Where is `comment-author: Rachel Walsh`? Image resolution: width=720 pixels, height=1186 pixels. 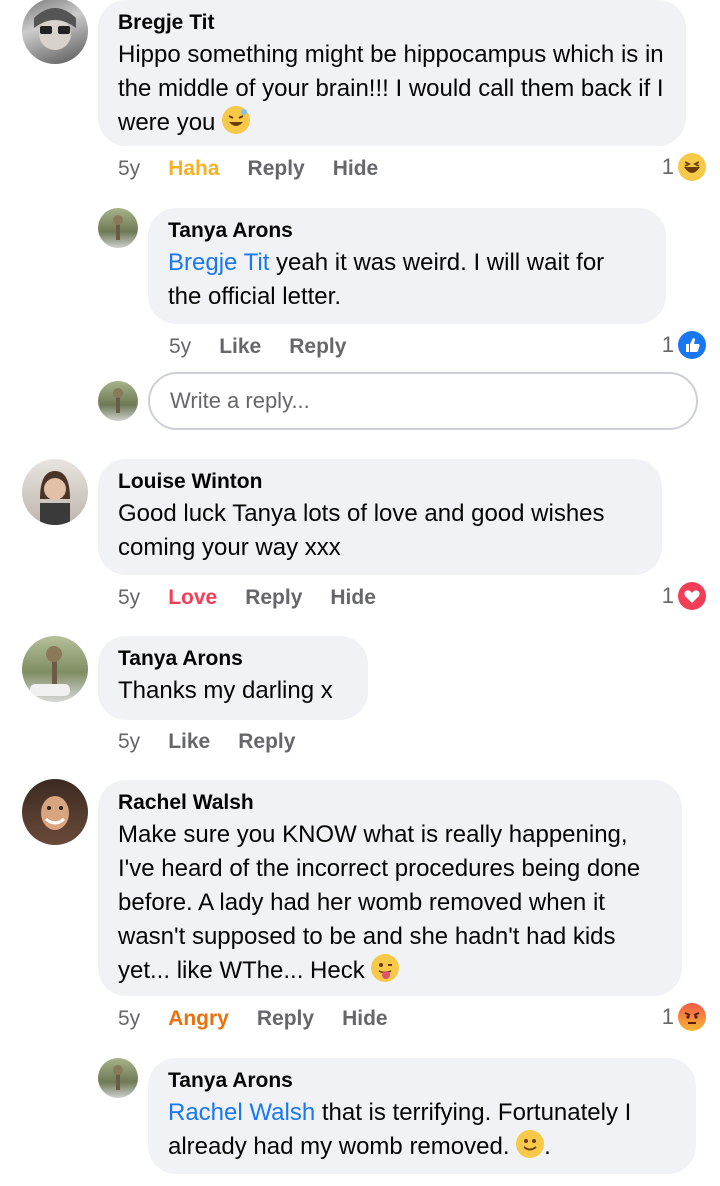 comment-author: Rachel Walsh is located at coordinates (389, 803).